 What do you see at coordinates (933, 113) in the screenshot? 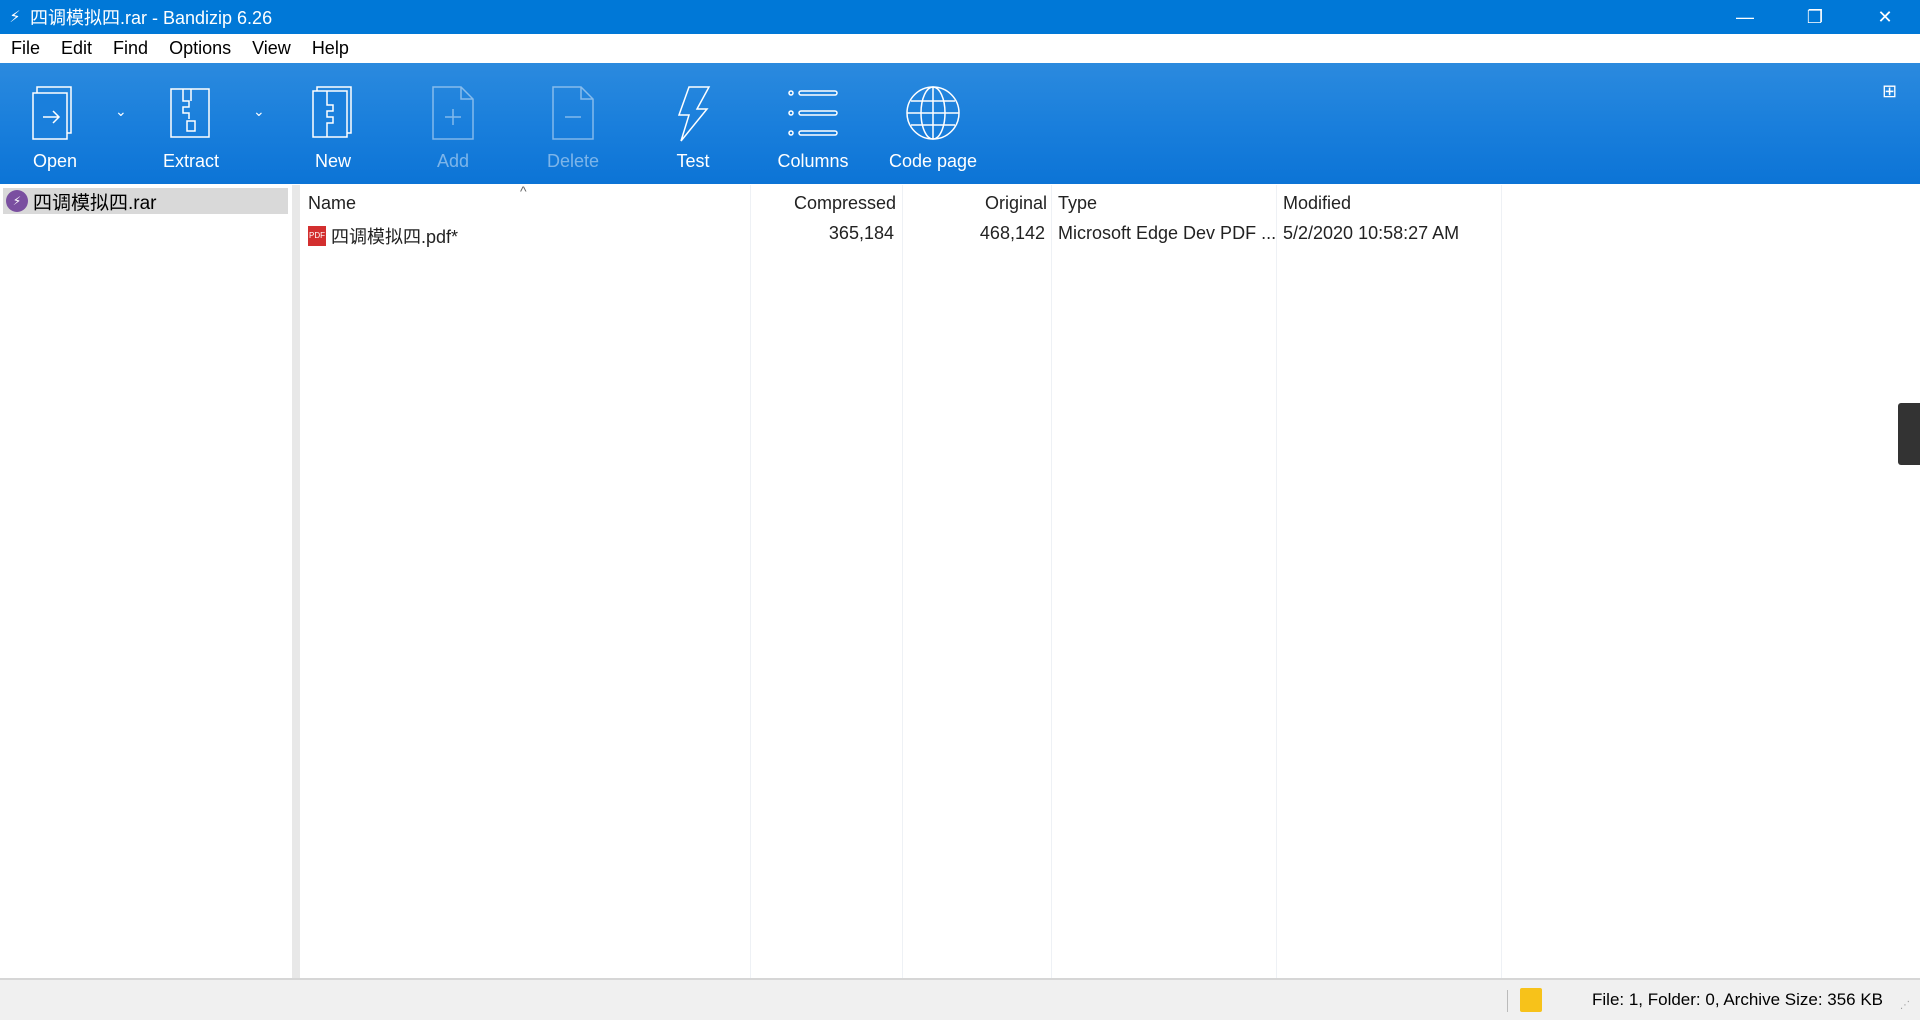
I see `globe-icon` at bounding box center [933, 113].